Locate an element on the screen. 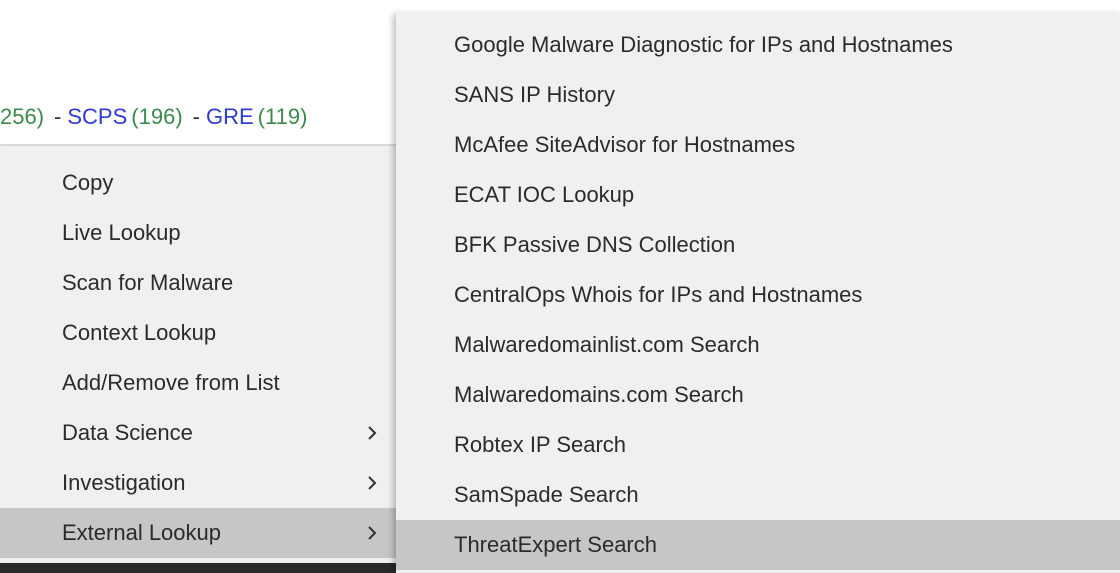  submenu-item-robtex-ip-search: Robtex IP Search is located at coordinates (758, 445).